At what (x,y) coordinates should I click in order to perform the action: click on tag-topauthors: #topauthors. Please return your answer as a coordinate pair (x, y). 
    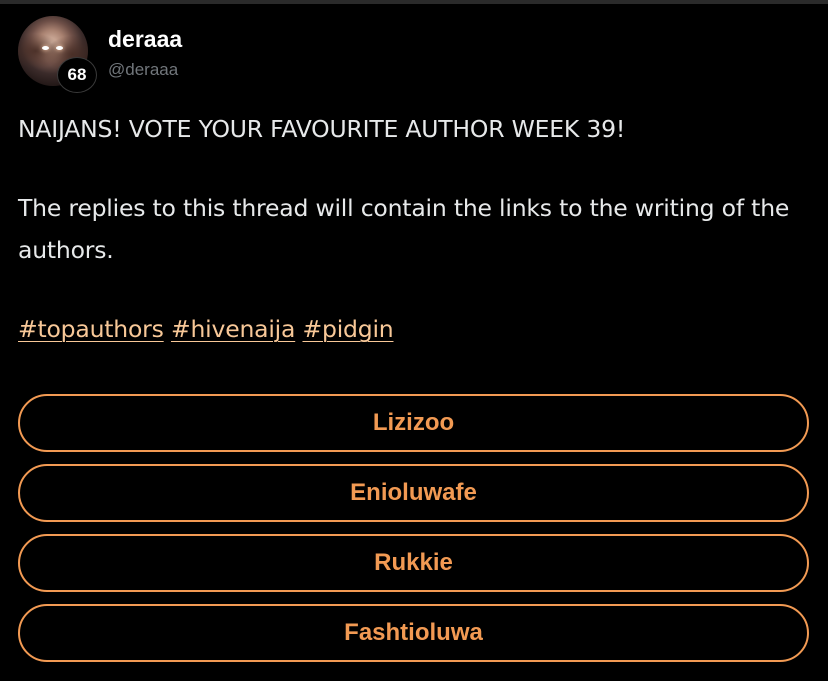
    Looking at the image, I should click on (91, 329).